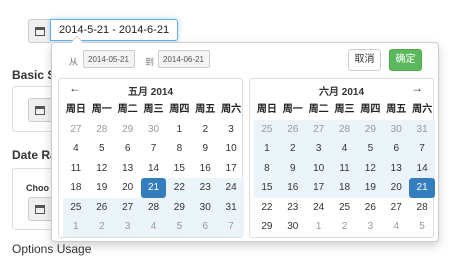  What do you see at coordinates (405, 60) in the screenshot?
I see `ok-button: 确定` at bounding box center [405, 60].